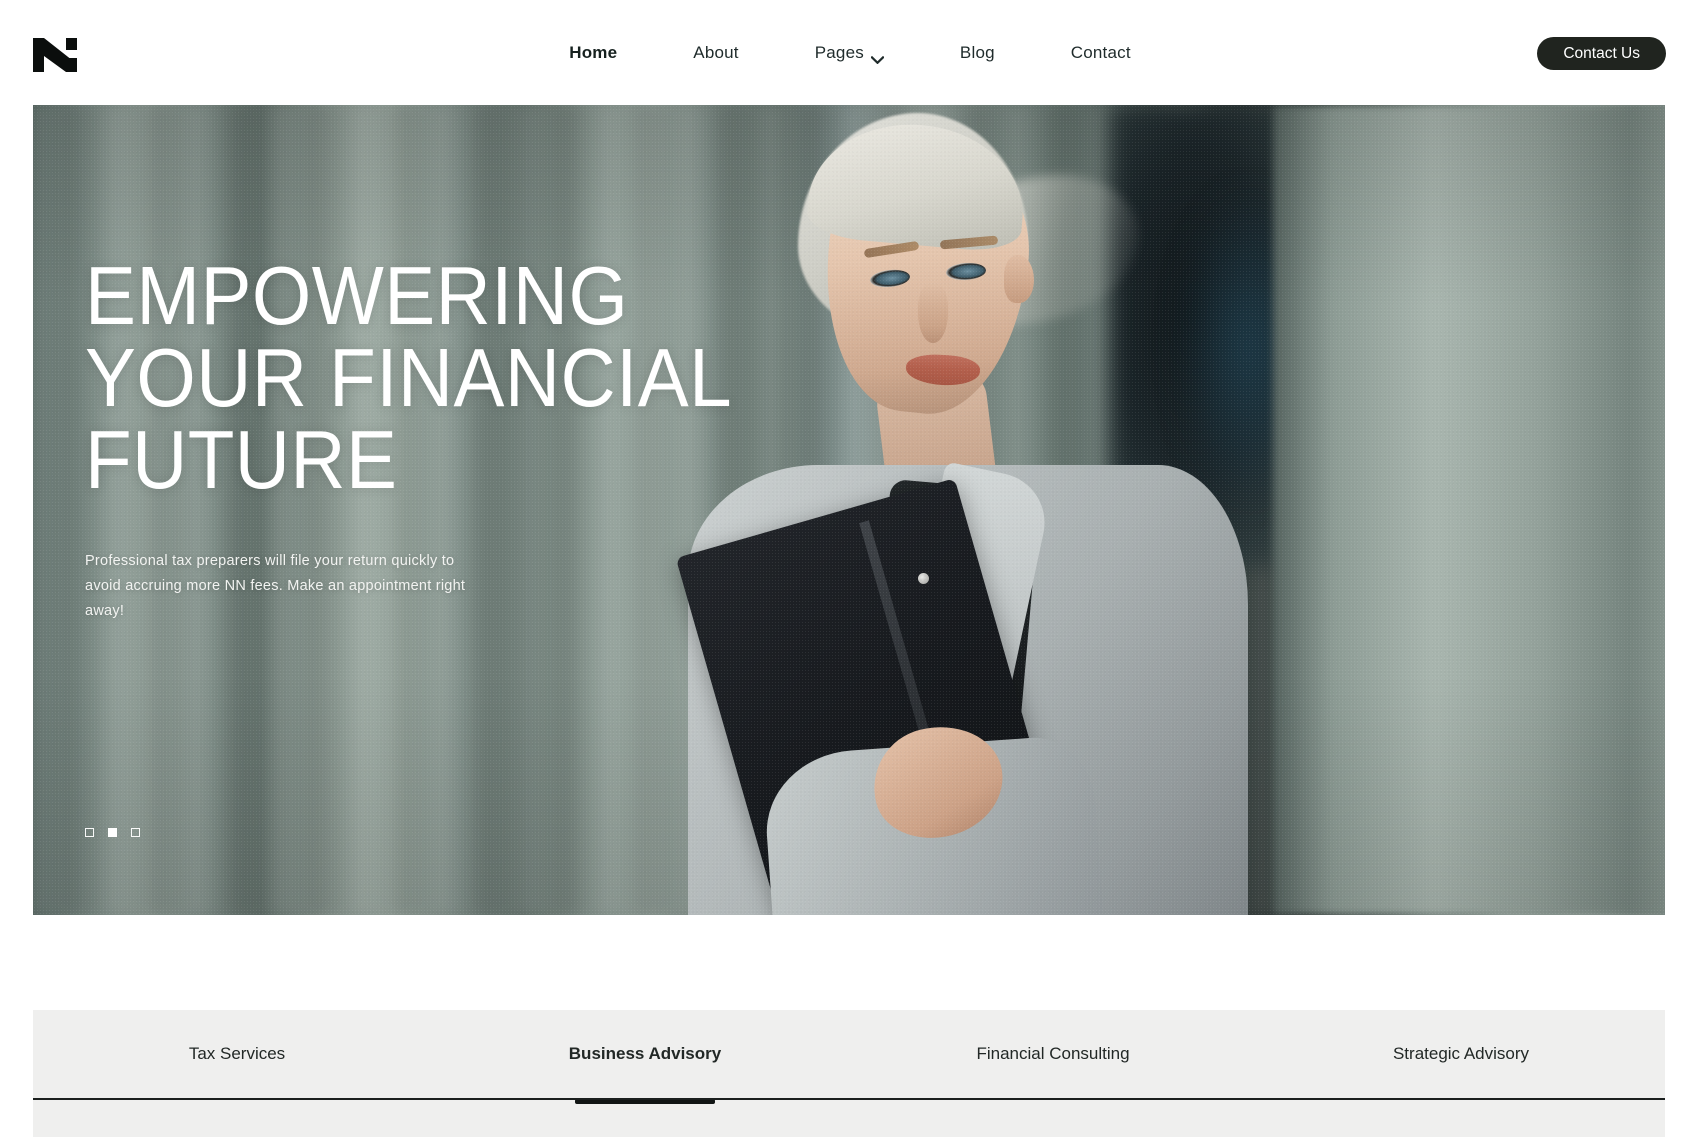  I want to click on nav-label-about: About, so click(716, 52).